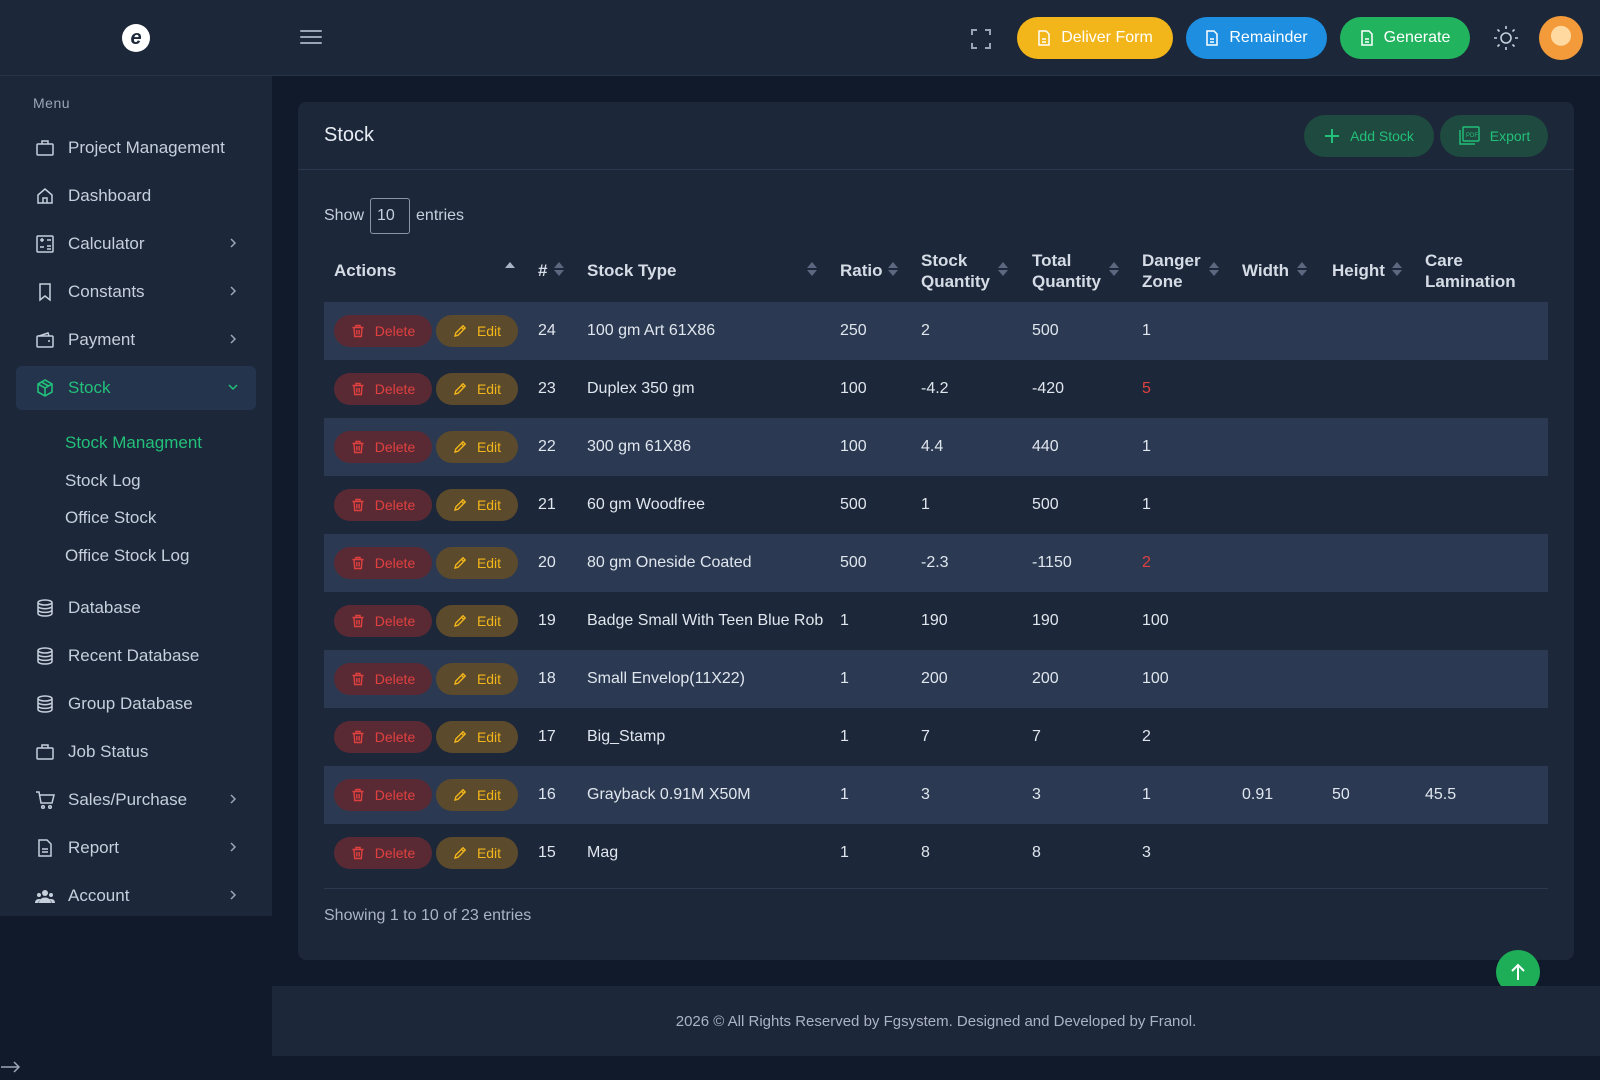 The height and width of the screenshot is (1080, 1600). What do you see at coordinates (547, 794) in the screenshot?
I see `cell-id: 16` at bounding box center [547, 794].